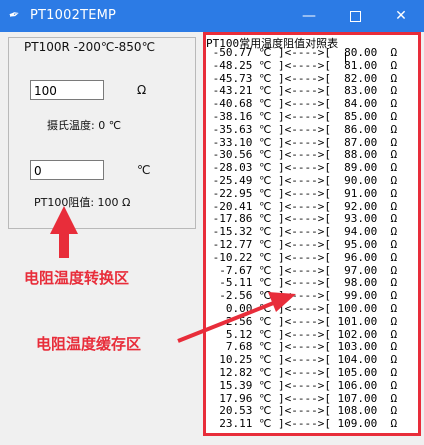  Describe the element at coordinates (302, 372) in the screenshot. I see `table-row: 12.82 ℃ ]<---->[ 105.00 Ω` at that location.